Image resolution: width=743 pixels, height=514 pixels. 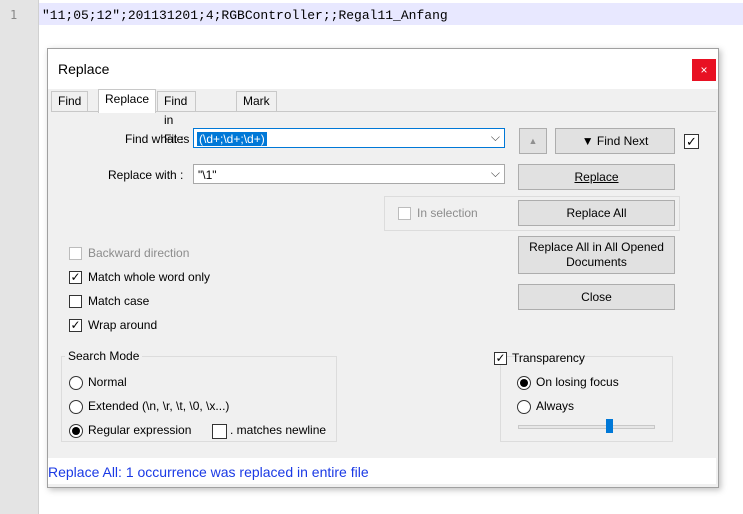 I want to click on dialog-titlebar: Replace ×, so click(x=383, y=69).